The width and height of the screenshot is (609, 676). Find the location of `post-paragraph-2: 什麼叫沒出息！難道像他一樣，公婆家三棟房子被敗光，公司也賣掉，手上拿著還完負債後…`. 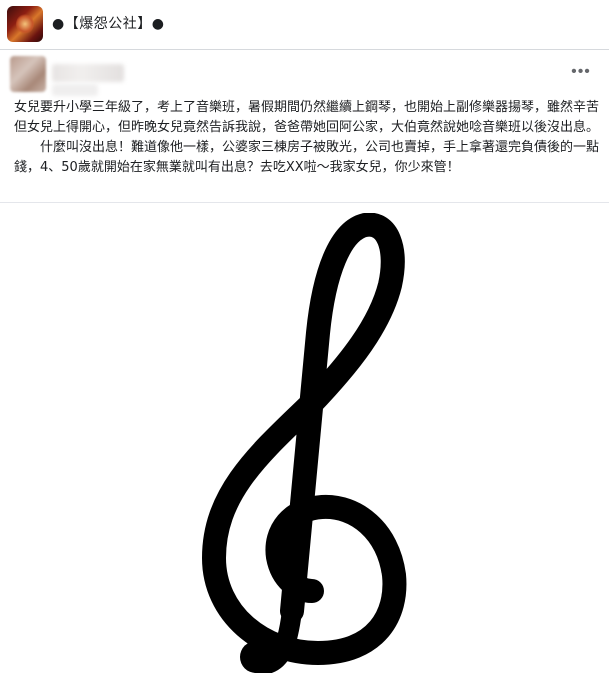

post-paragraph-2: 什麼叫沒出息！難道像他一樣，公婆家三棟房子被敗光，公司也賣掉，手上拿著還完負債後… is located at coordinates (307, 157).